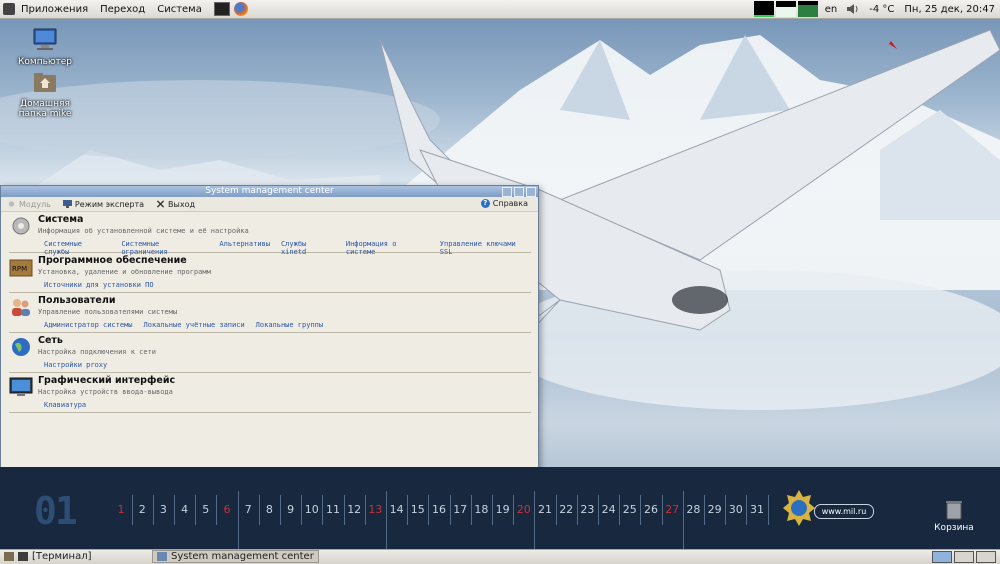 This screenshot has width=1000, height=564. I want to click on section-title: Программное обеспечение, so click(112, 260).